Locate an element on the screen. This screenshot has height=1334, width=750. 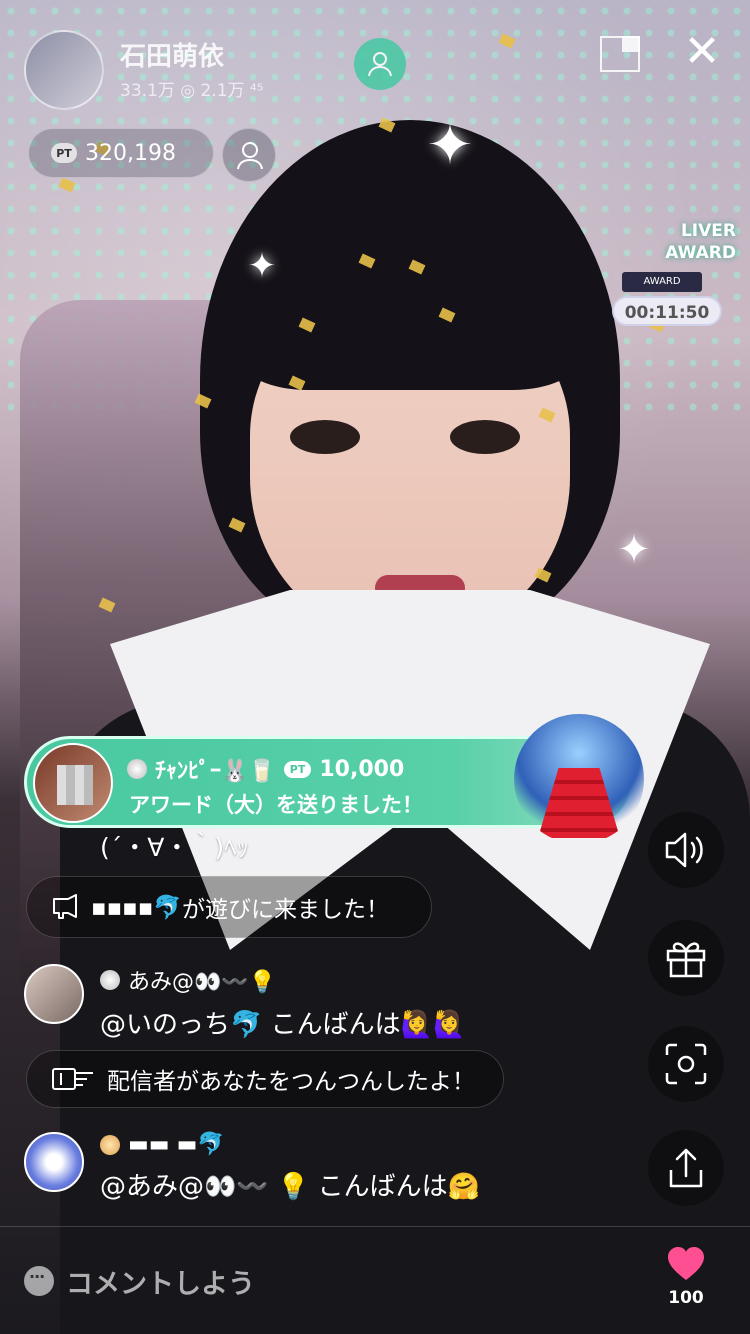
comment-bubble-icon is located at coordinates (39, 1281).